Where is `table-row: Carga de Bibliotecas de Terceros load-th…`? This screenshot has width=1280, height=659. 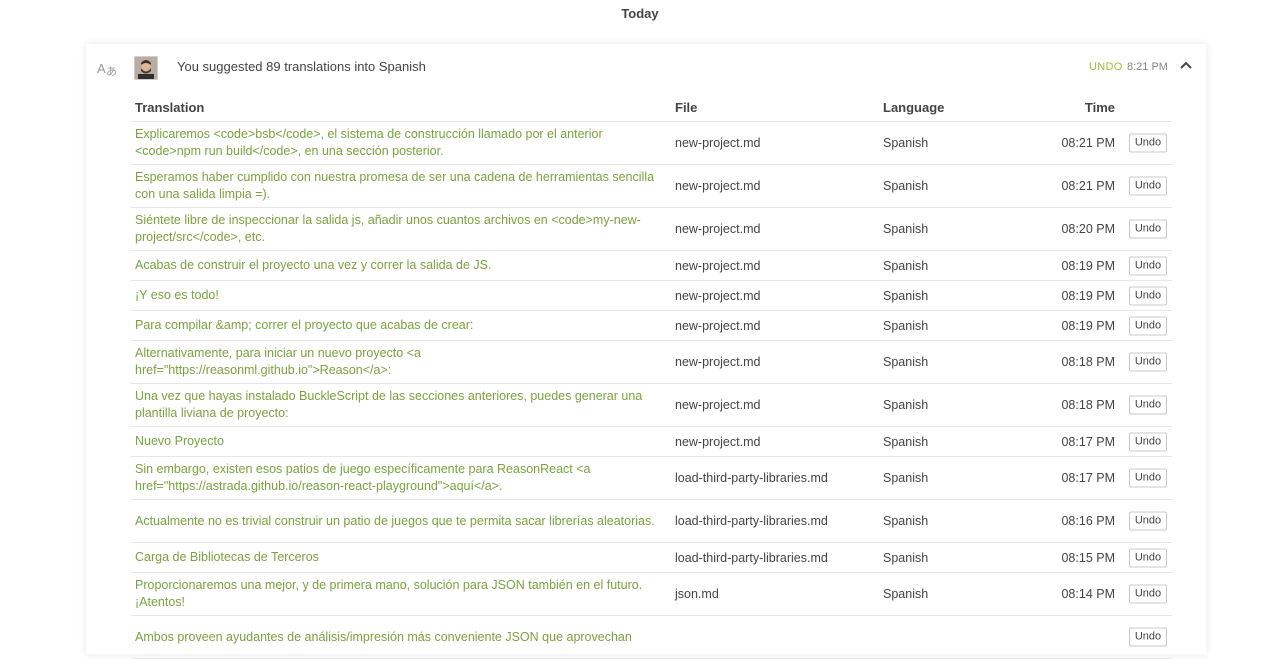
table-row: Carga de Bibliotecas de Terceros load-th… is located at coordinates (651, 558).